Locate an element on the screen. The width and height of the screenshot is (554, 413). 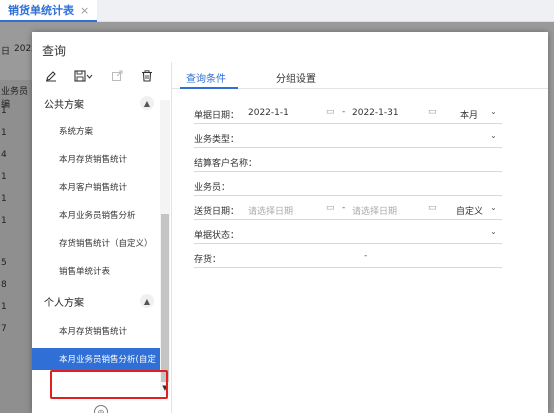
edit-icon is located at coordinates (51, 76).